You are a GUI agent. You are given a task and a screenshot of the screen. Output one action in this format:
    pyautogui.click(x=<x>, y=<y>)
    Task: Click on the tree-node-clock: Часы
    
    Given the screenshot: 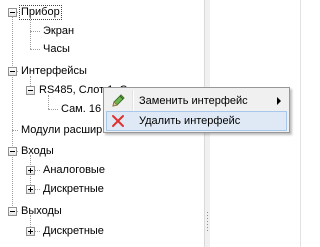 What is the action you would take?
    pyautogui.click(x=56, y=49)
    